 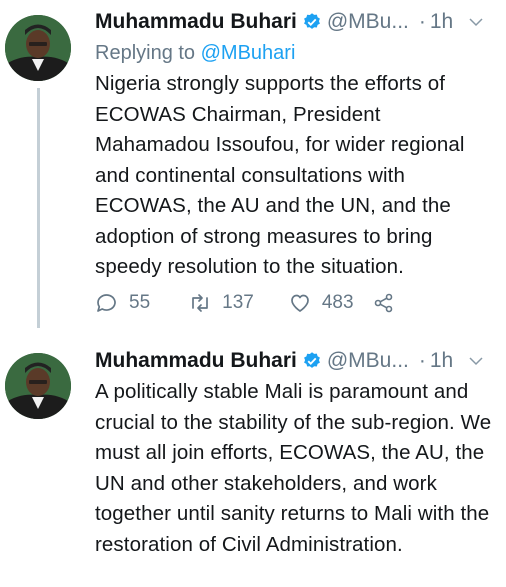 What do you see at coordinates (106, 303) in the screenshot?
I see `reply-icon` at bounding box center [106, 303].